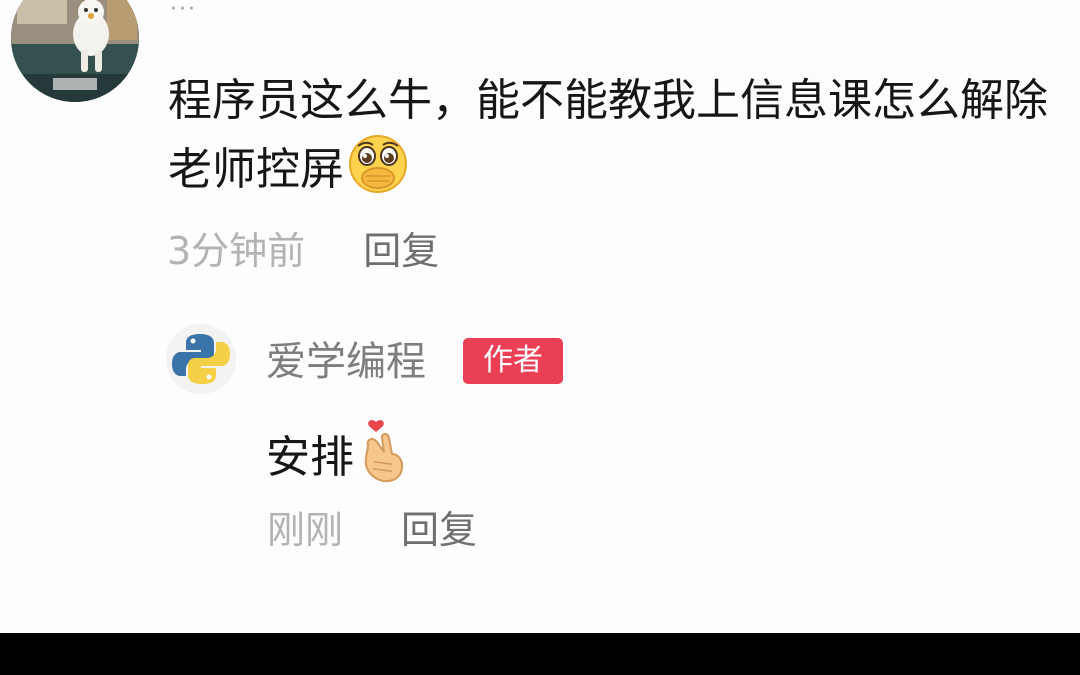 This screenshot has height=675, width=1080. I want to click on reply-body: 安排, so click(337, 453).